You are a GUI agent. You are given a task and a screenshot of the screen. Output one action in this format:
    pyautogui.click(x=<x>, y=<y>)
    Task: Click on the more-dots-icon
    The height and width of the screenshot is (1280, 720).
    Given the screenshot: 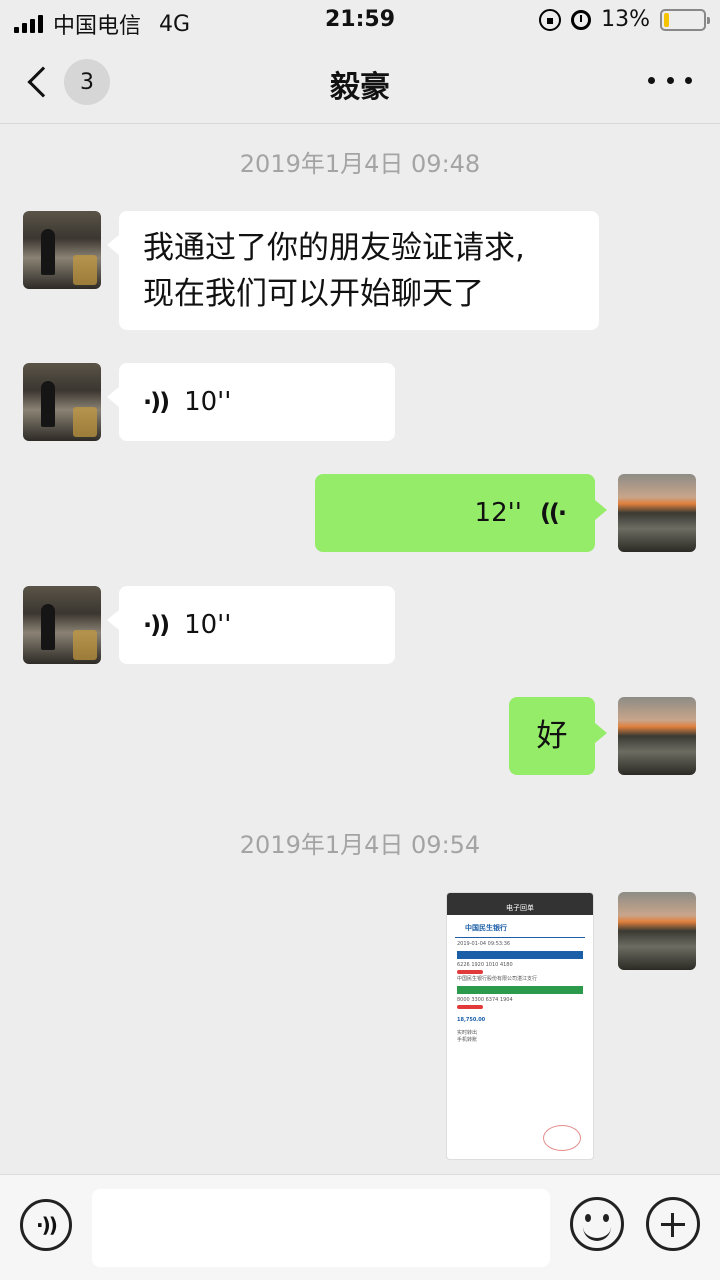 What is the action you would take?
    pyautogui.click(x=651, y=80)
    